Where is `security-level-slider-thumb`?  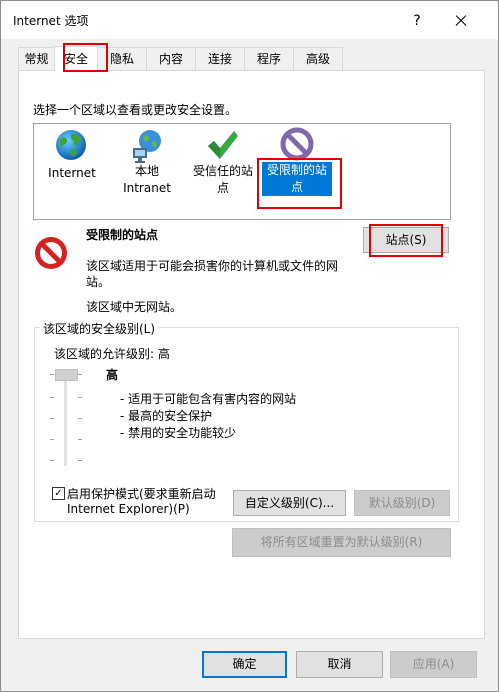 security-level-slider-thumb is located at coordinates (66, 375).